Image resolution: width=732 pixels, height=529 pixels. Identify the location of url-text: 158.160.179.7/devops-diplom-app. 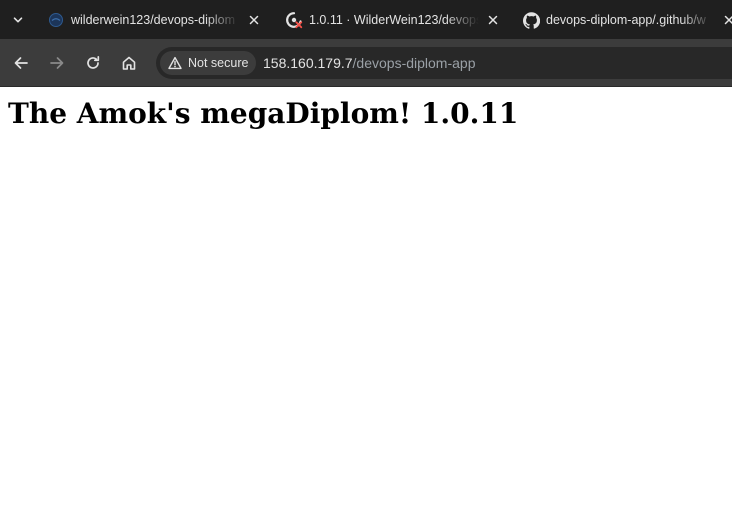
(369, 63).